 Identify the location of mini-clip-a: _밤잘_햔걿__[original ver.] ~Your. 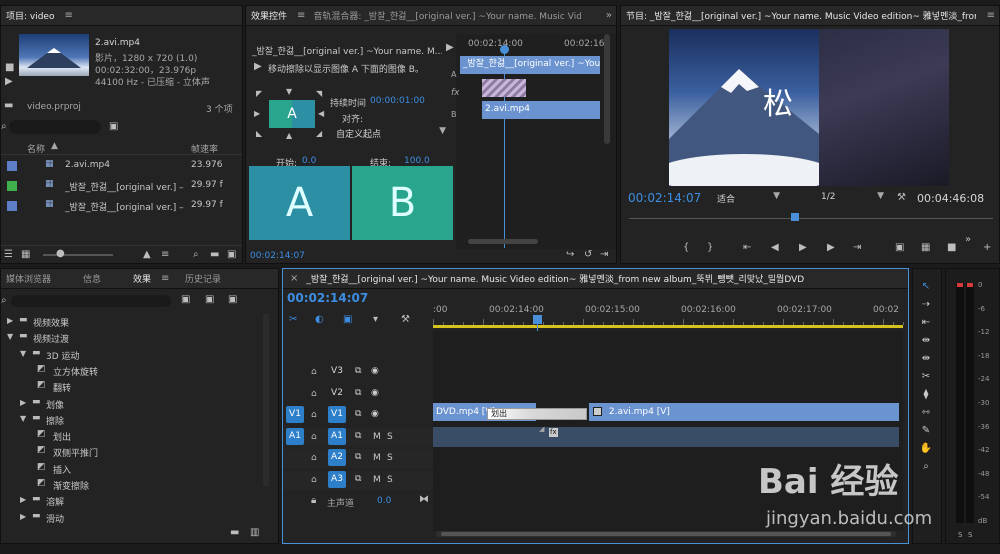
(530, 65).